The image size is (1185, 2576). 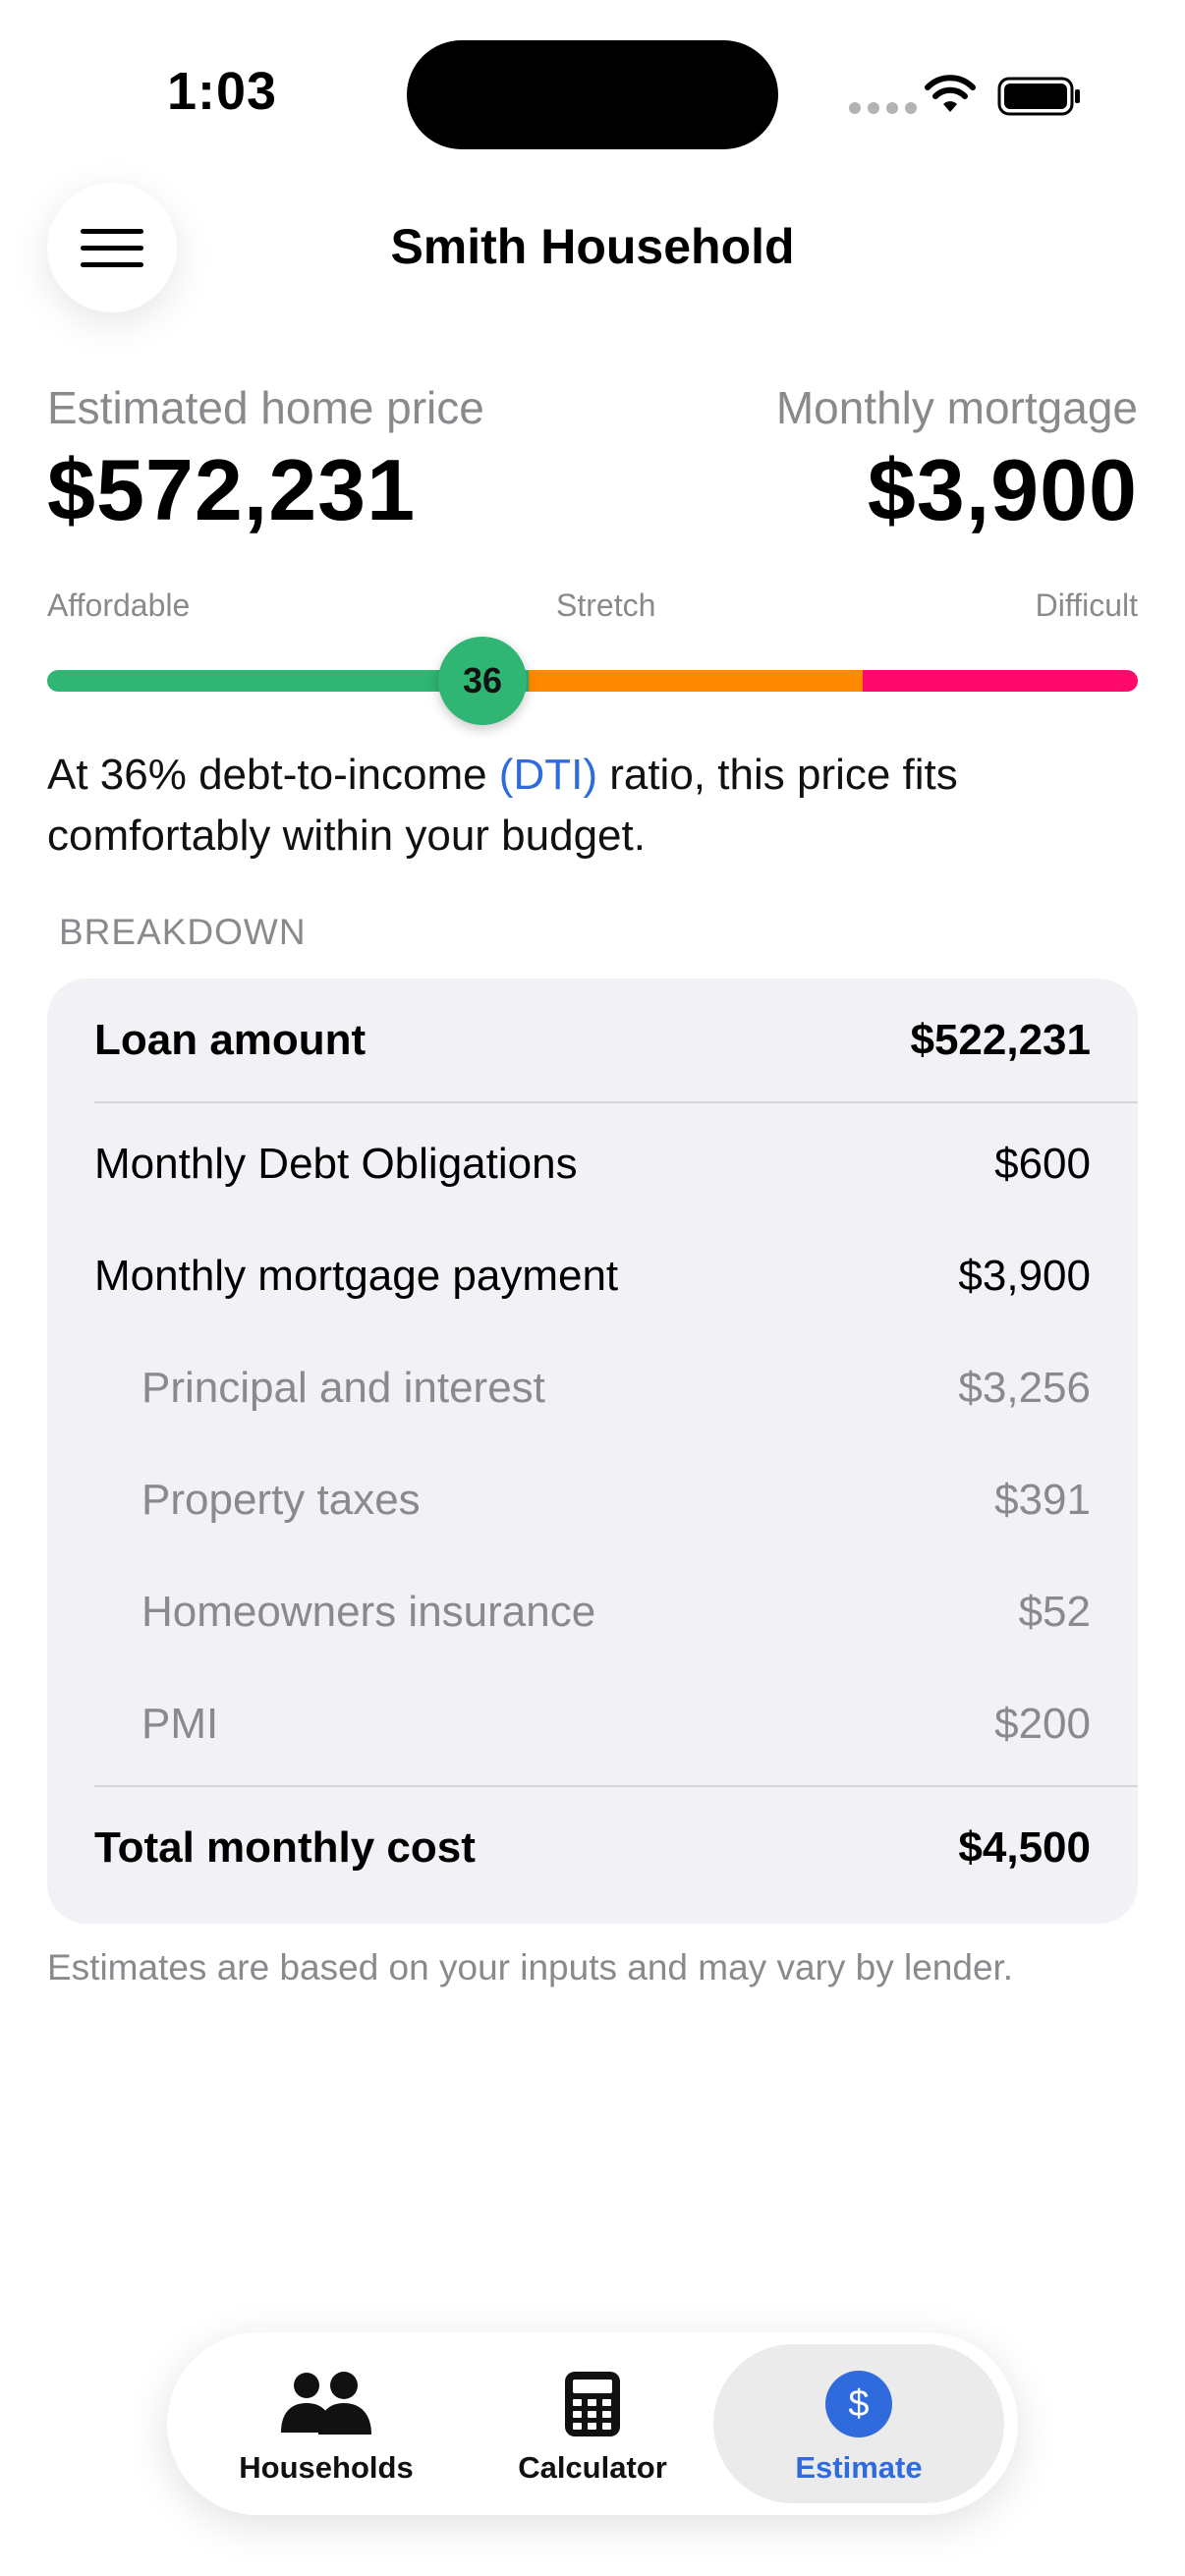 I want to click on list-item: Monthly Debt Obligations $600, so click(x=592, y=1164).